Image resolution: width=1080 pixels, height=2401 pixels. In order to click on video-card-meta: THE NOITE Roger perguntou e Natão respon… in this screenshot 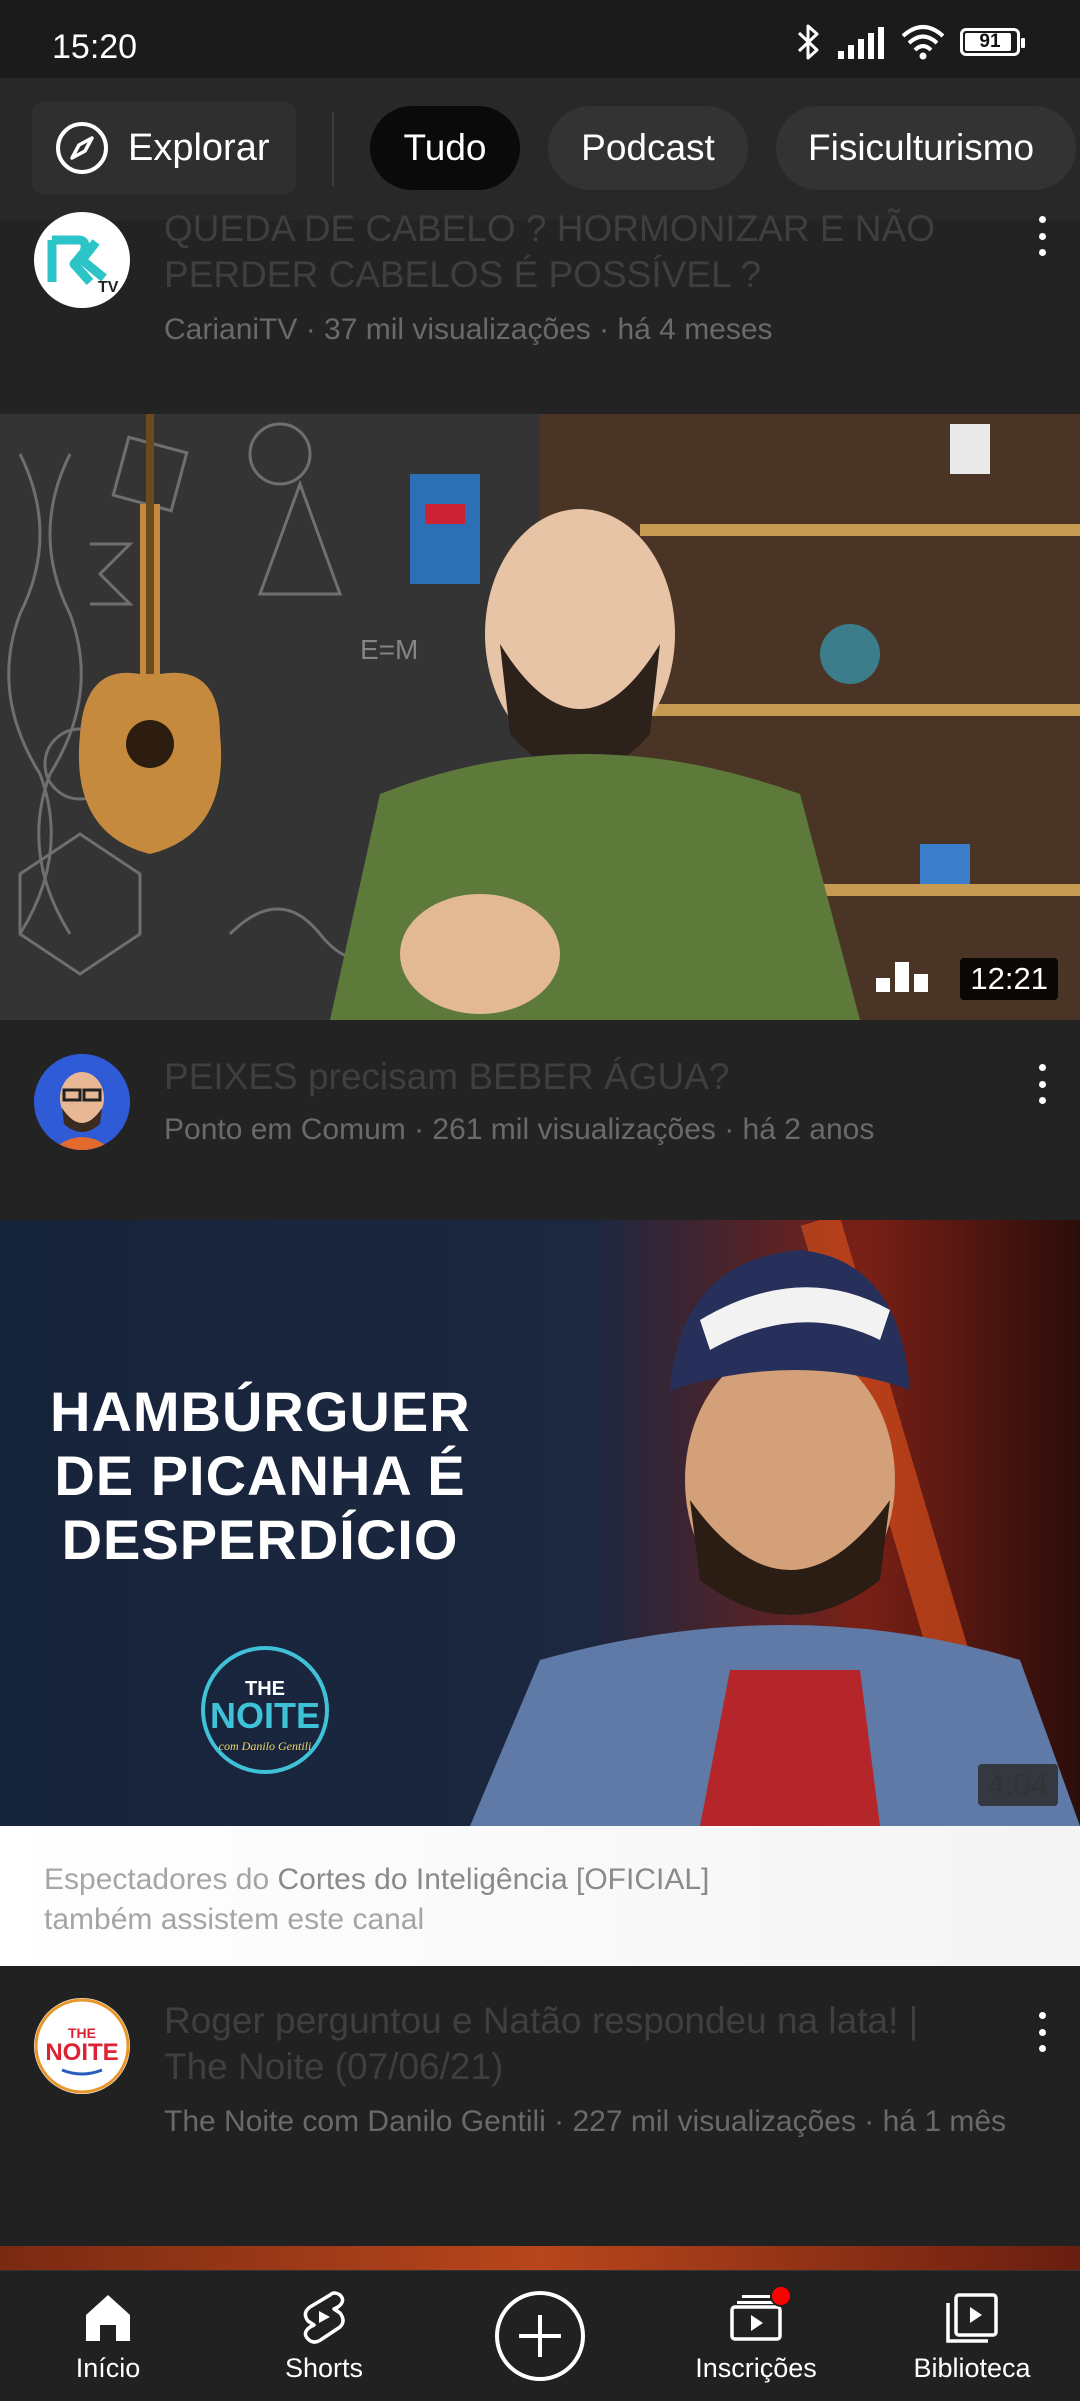, I will do `click(540, 2106)`.